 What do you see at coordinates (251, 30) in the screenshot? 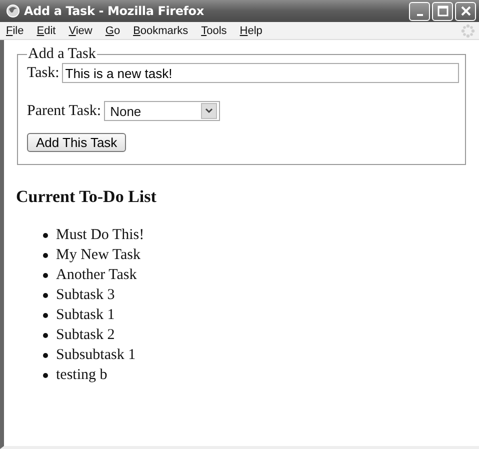
I see `menu-item: Help` at bounding box center [251, 30].